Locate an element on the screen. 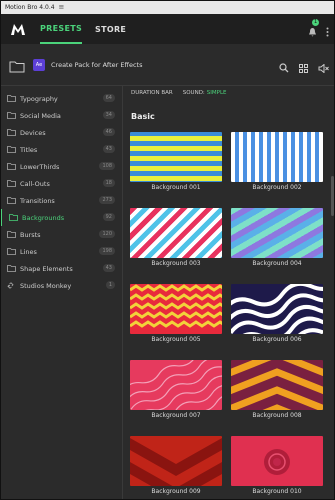 This screenshot has width=335, height=500. count-badge: 92 is located at coordinates (108, 217).